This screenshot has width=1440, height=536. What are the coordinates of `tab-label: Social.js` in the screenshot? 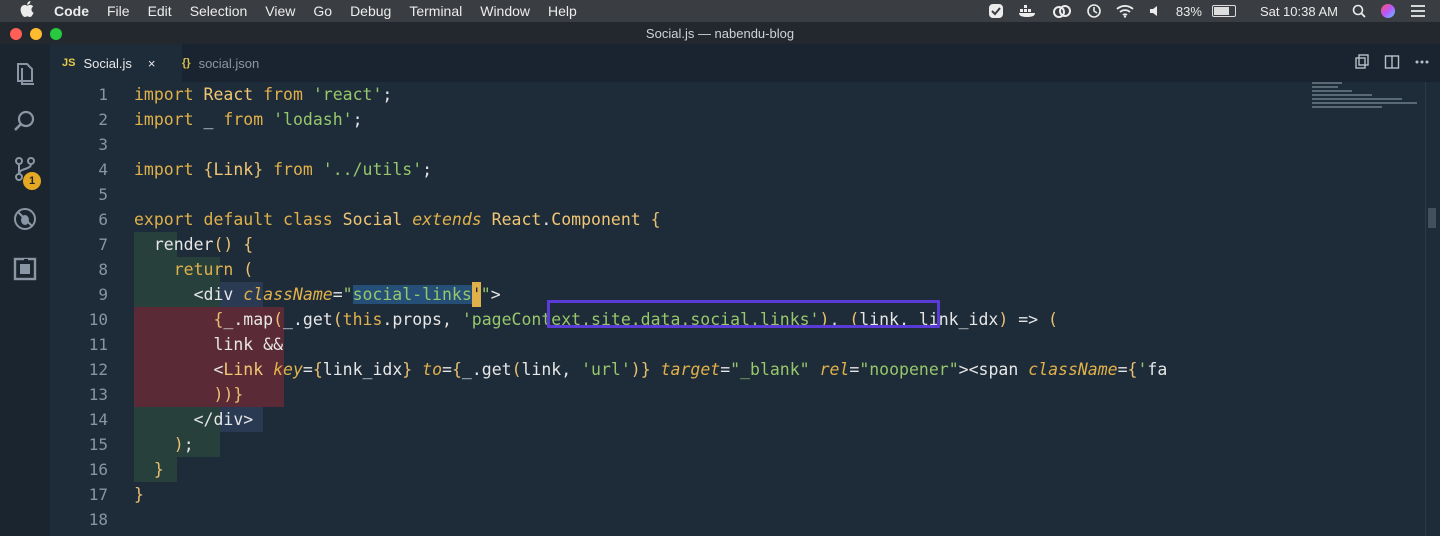 It's located at (107, 63).